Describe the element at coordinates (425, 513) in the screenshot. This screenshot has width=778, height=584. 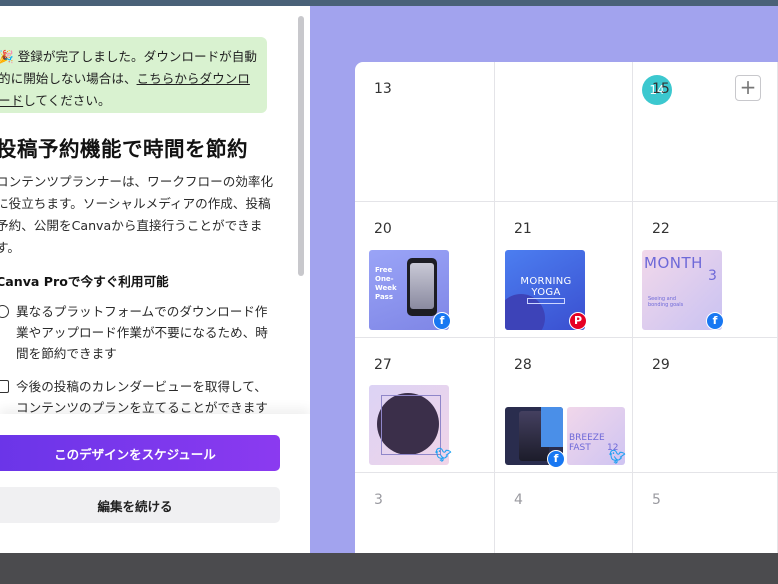
I see `calendar-day-cell: 3` at that location.